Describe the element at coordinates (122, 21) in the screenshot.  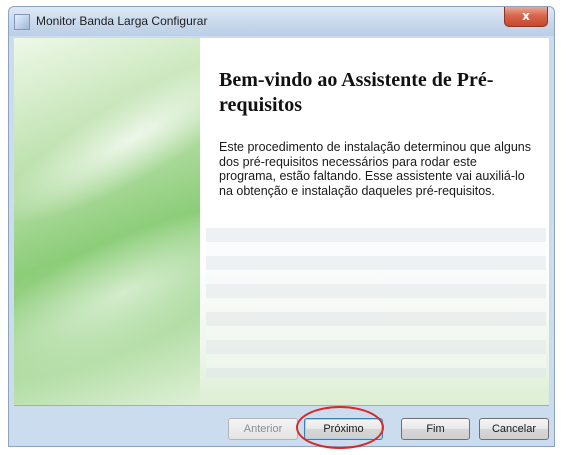
I see `window-title: Monitor Banda Larga Configurar` at that location.